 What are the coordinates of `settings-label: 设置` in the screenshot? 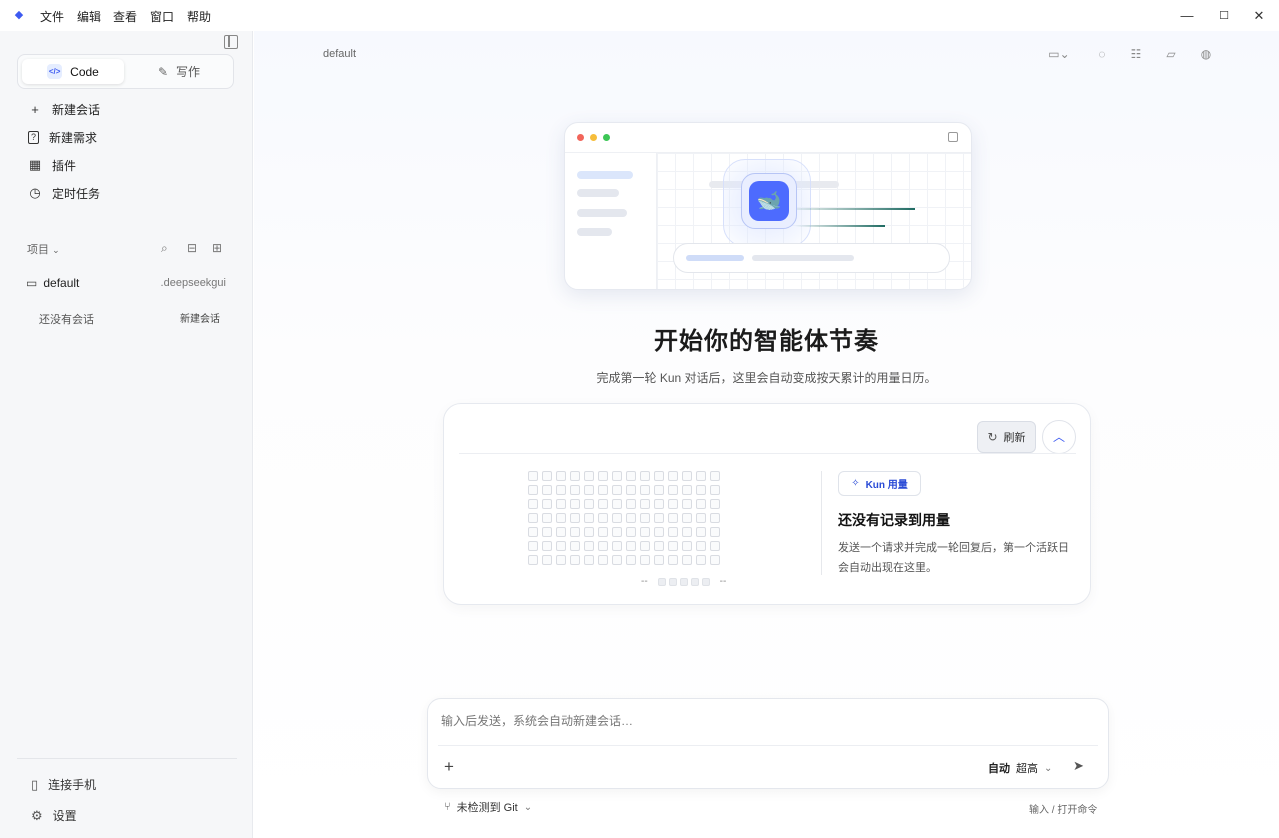 It's located at (64, 816).